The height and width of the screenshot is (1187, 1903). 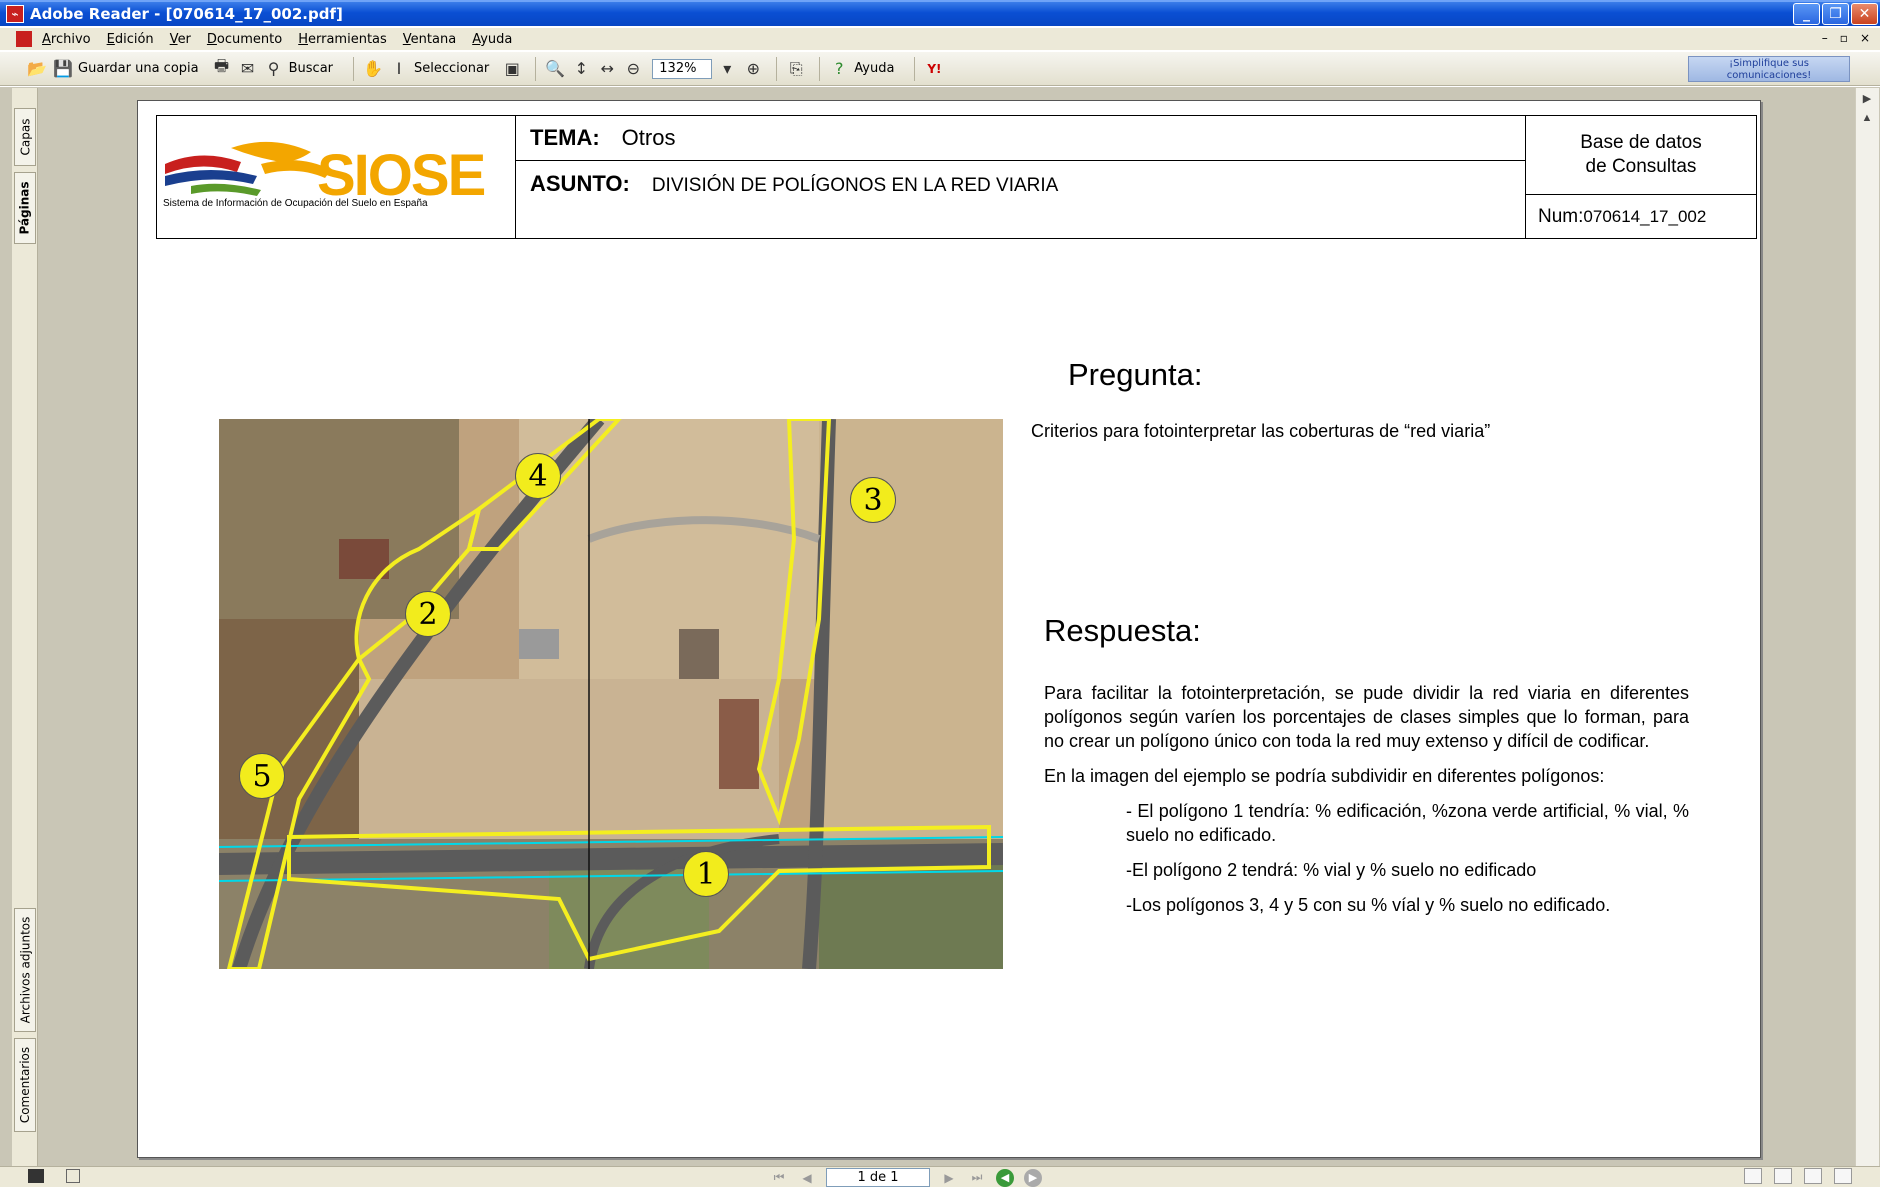 I want to click on polygon-label-2: 2, so click(x=428, y=614).